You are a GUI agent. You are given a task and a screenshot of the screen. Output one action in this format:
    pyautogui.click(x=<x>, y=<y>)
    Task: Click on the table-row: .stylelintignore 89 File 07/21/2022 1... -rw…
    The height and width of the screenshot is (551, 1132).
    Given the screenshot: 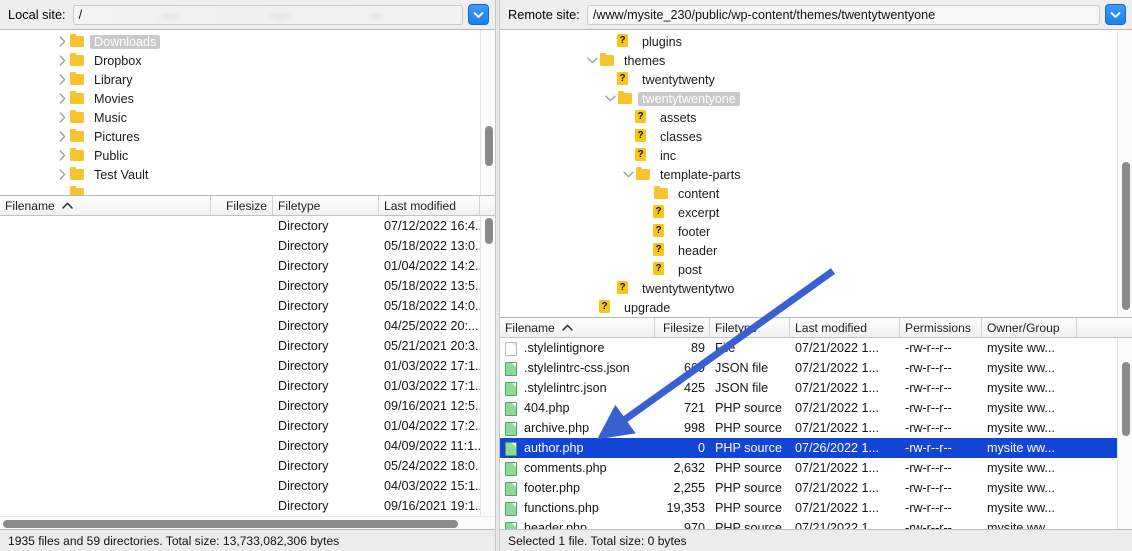 What is the action you would take?
    pyautogui.click(x=816, y=348)
    